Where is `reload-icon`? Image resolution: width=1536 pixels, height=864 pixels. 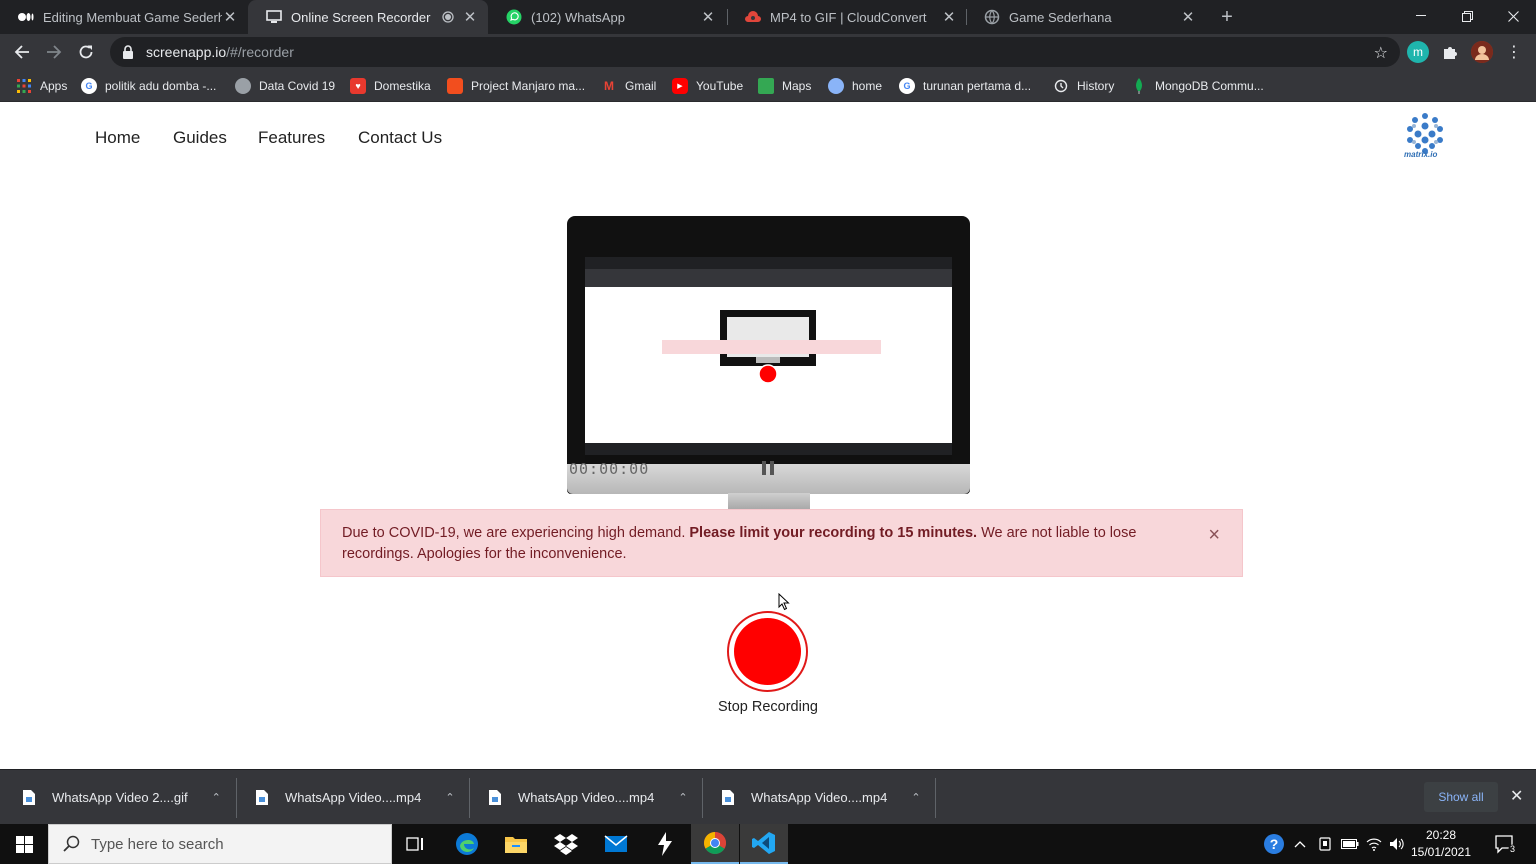
reload-icon is located at coordinates (86, 52).